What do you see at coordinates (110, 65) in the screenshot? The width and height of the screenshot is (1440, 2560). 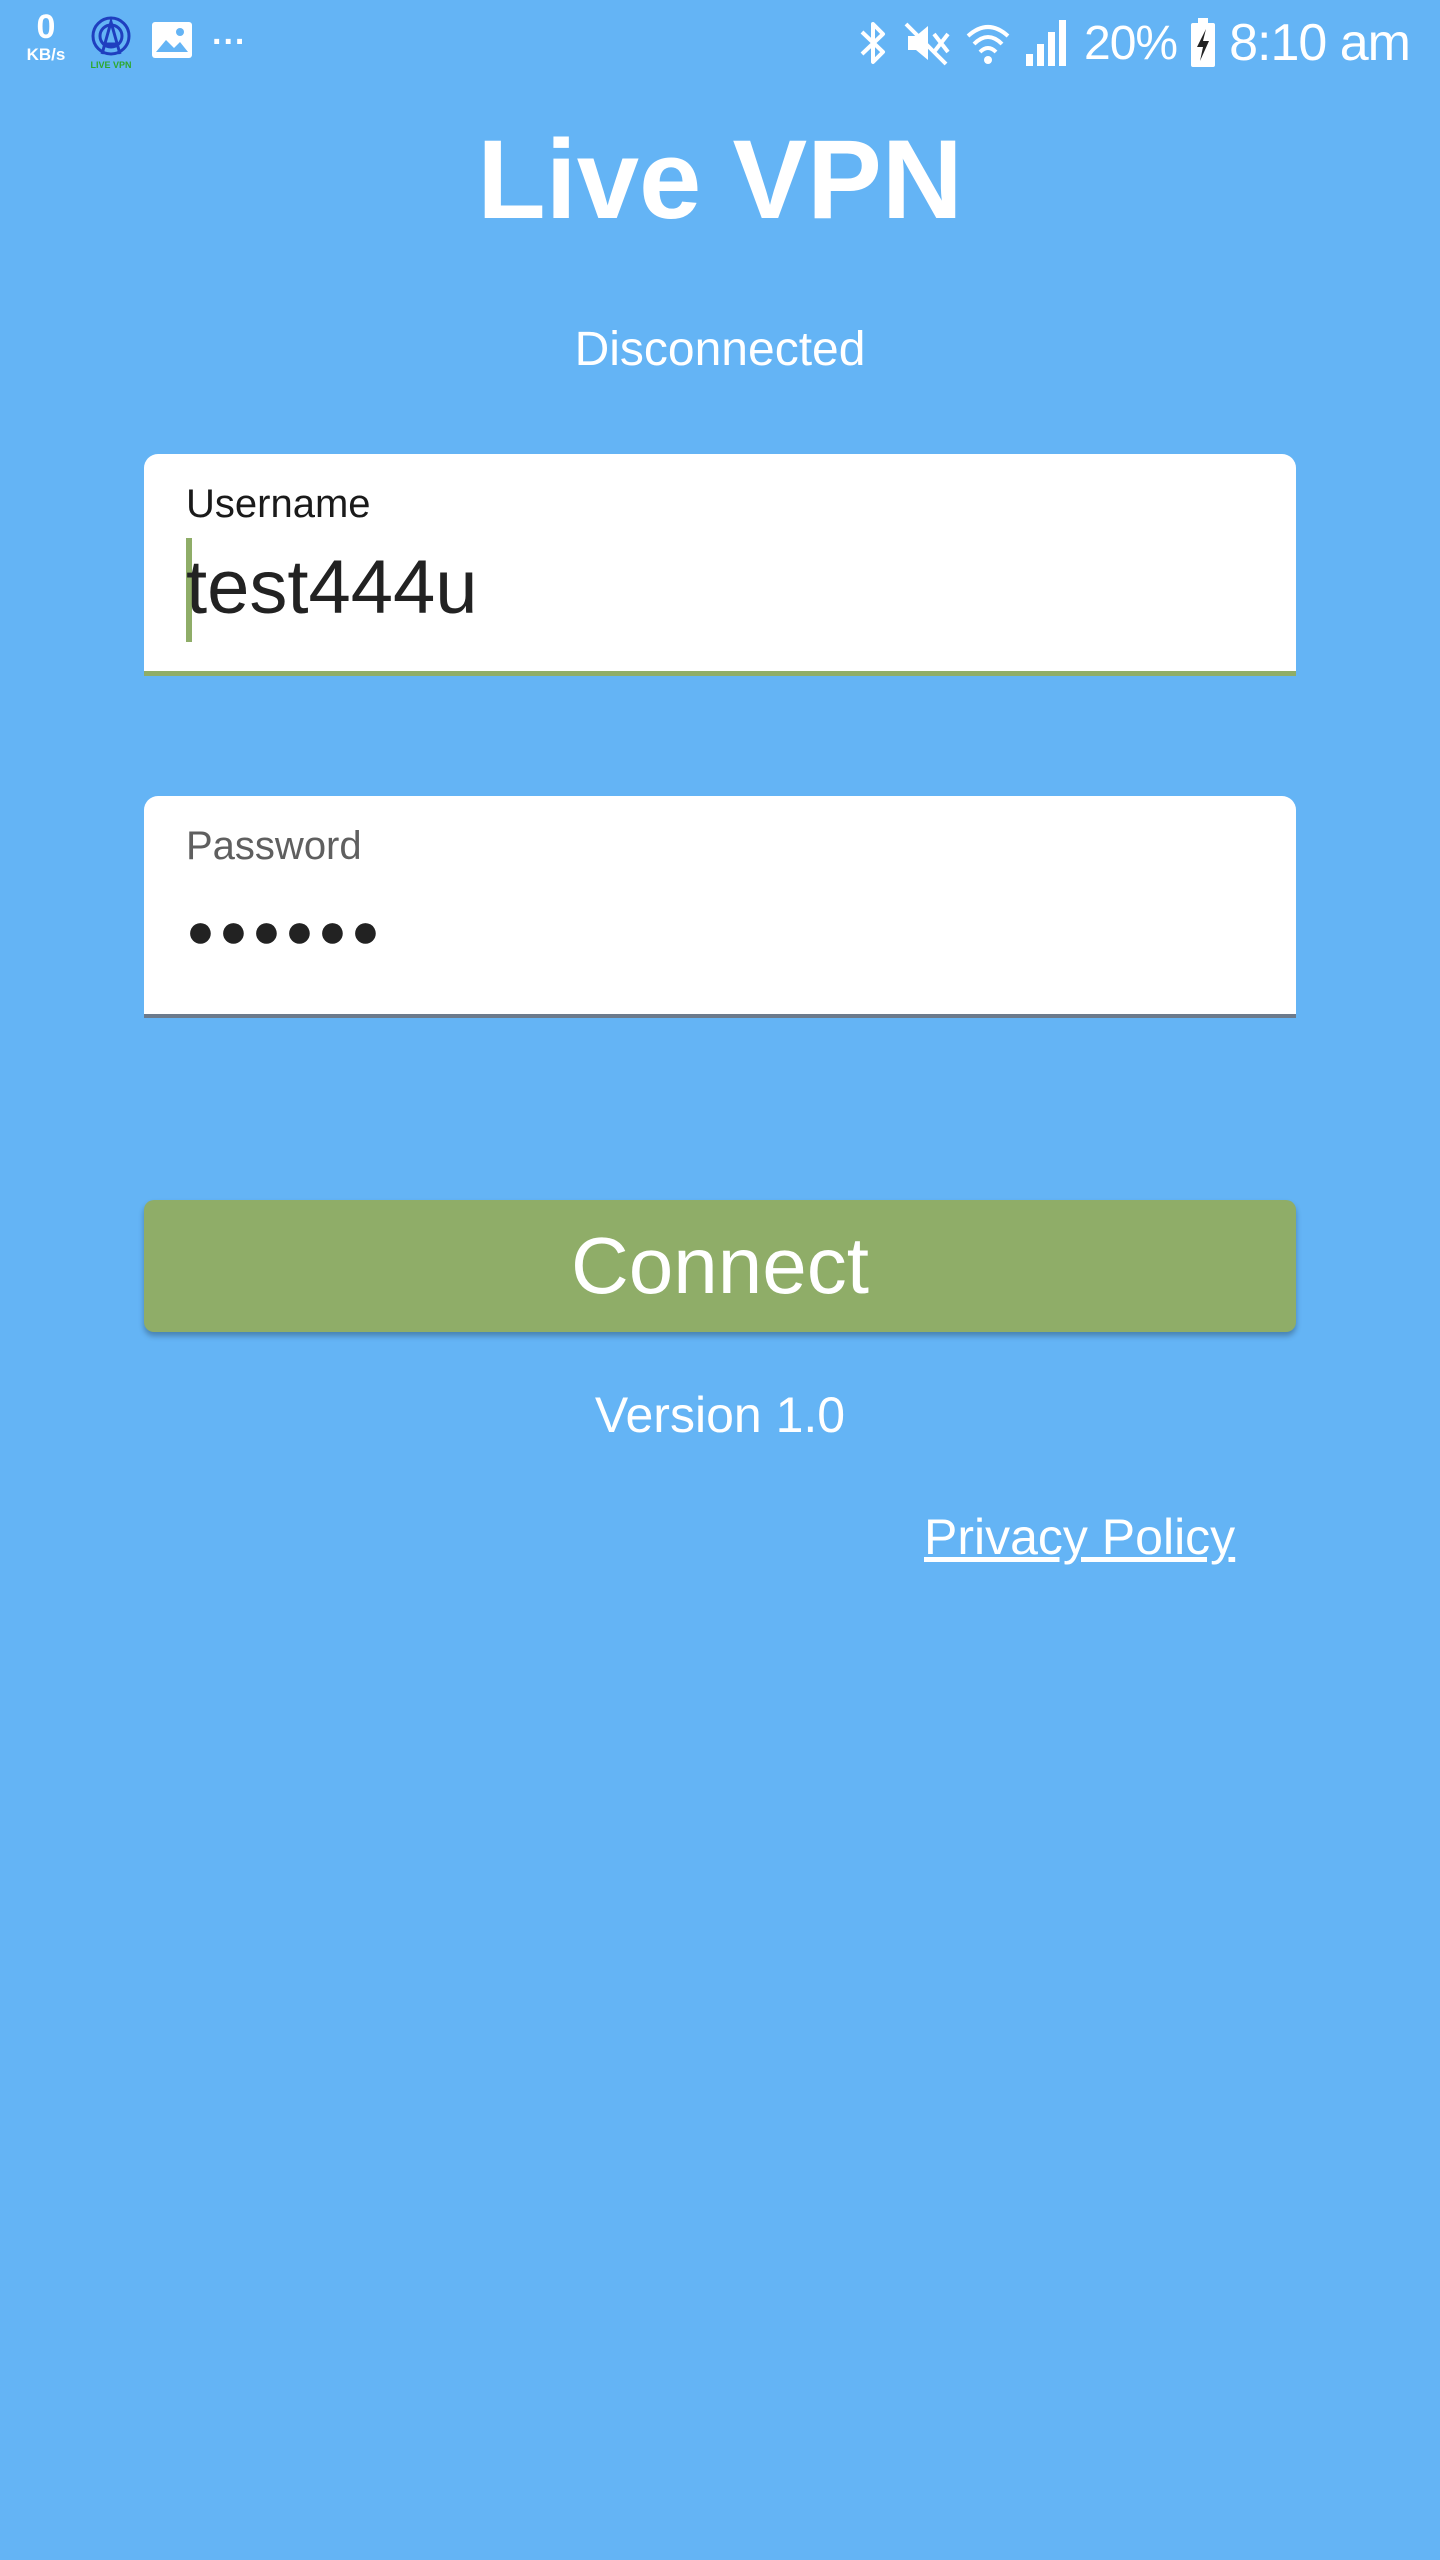 I see `vpn-badge-text: LIVE VPN` at bounding box center [110, 65].